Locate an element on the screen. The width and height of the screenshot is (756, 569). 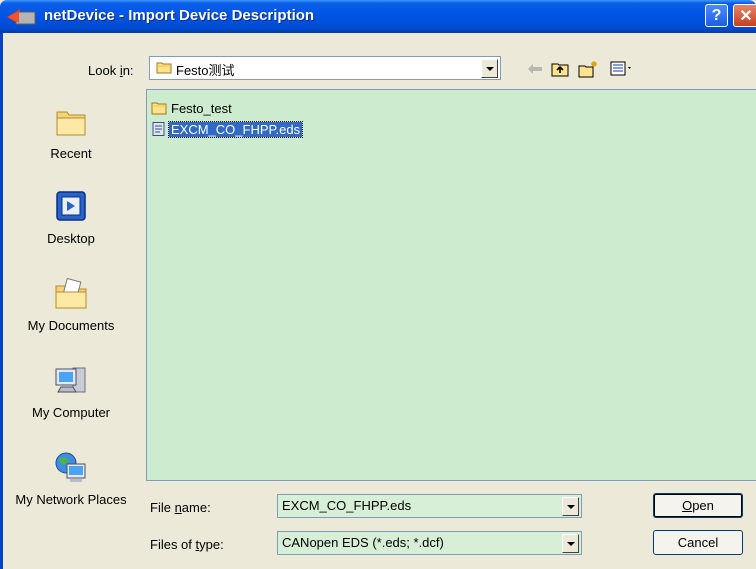
eds-file-icon is located at coordinates (158, 129).